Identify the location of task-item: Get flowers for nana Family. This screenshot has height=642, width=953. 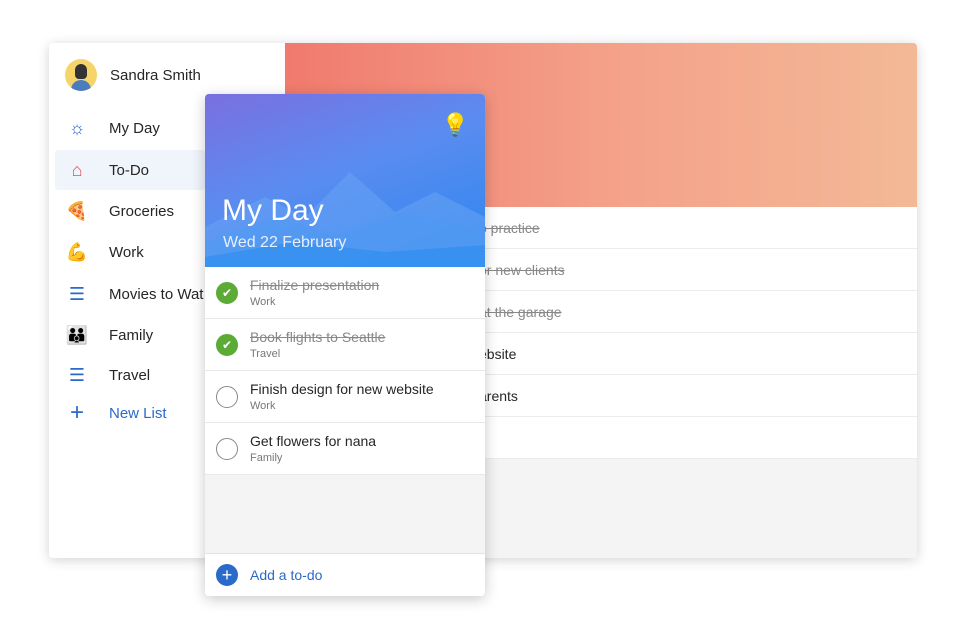
(345, 449).